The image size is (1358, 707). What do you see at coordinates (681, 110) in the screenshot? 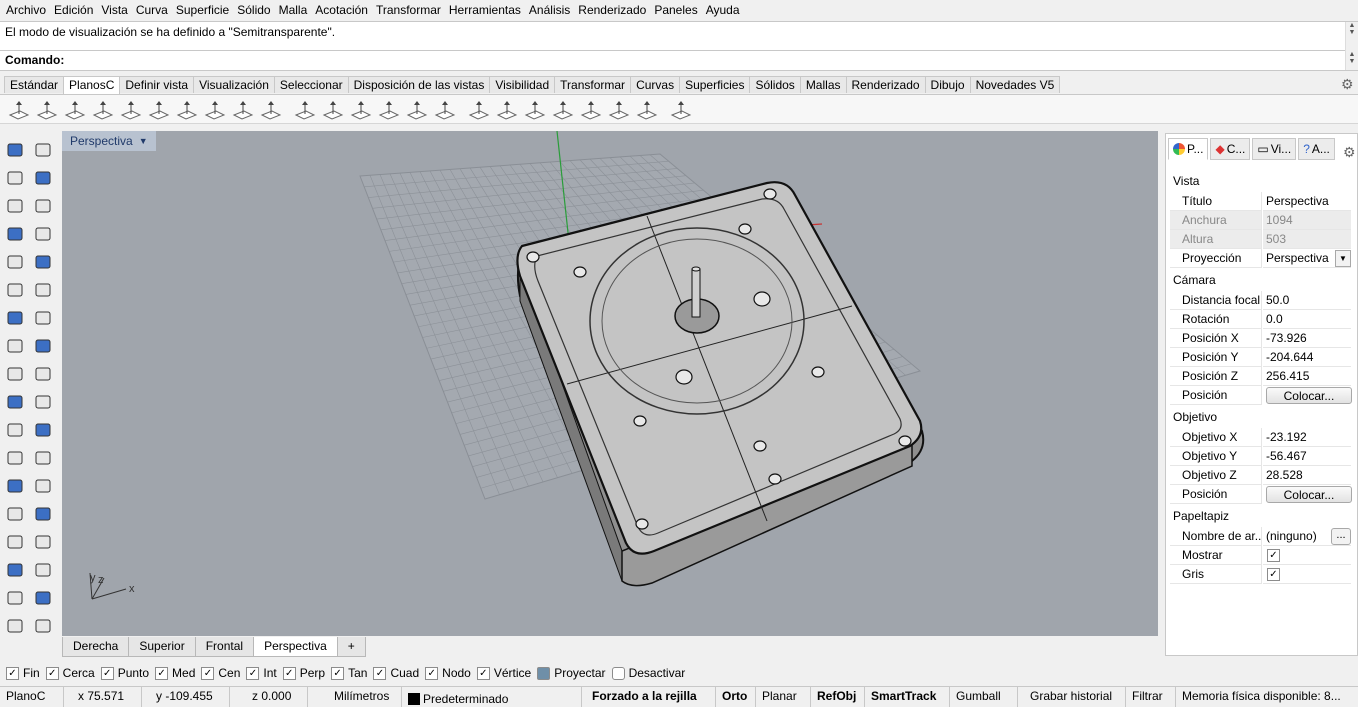
I see `cplane-3d-icon` at bounding box center [681, 110].